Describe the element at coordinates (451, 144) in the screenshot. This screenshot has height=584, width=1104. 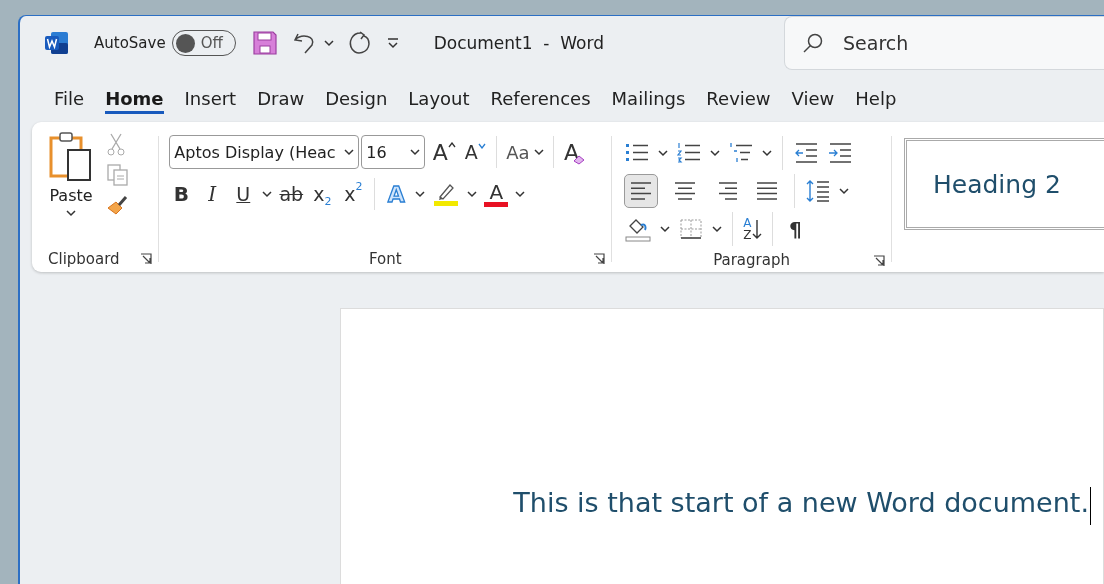
I see `caret-up-icon` at that location.